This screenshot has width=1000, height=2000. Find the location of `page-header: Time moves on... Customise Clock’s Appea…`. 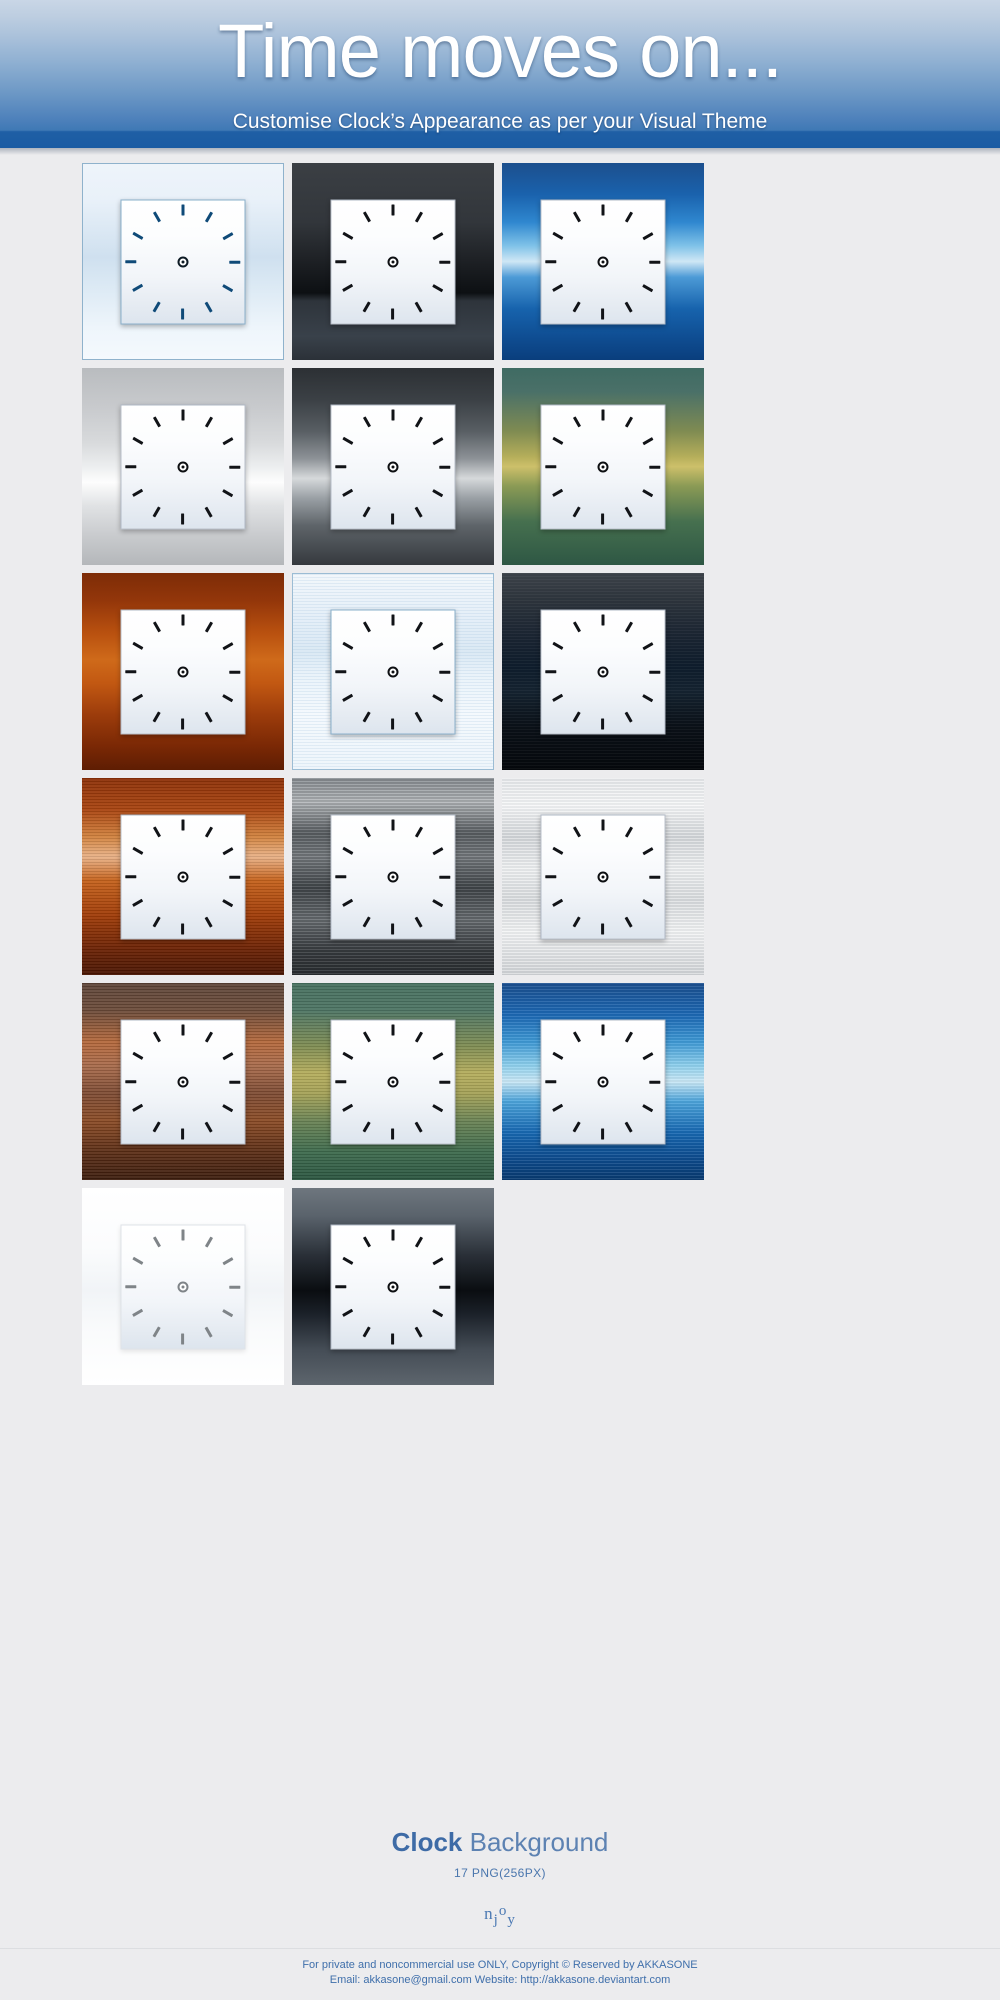

page-header: Time moves on... Customise Clock’s Appea… is located at coordinates (500, 74).